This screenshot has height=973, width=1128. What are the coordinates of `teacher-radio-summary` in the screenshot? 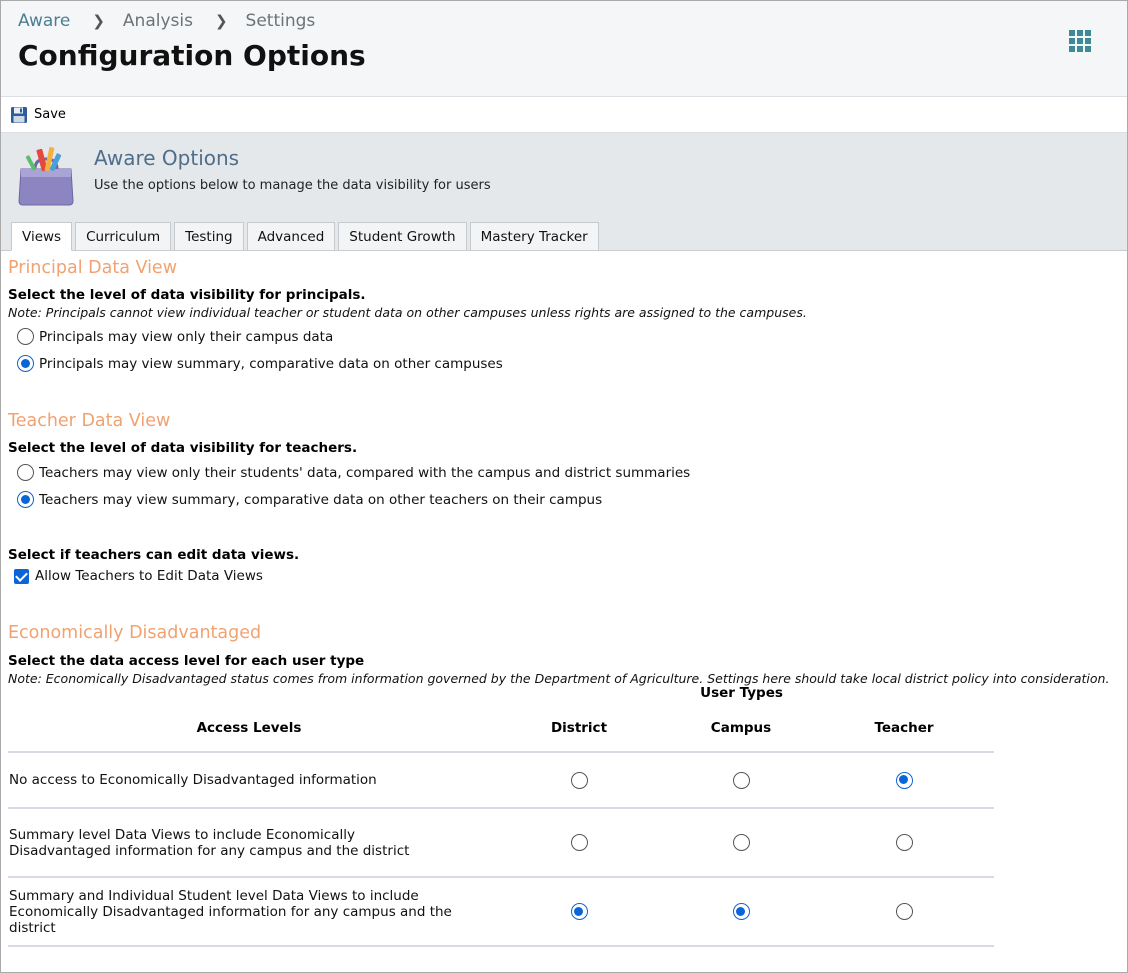 It's located at (25, 499).